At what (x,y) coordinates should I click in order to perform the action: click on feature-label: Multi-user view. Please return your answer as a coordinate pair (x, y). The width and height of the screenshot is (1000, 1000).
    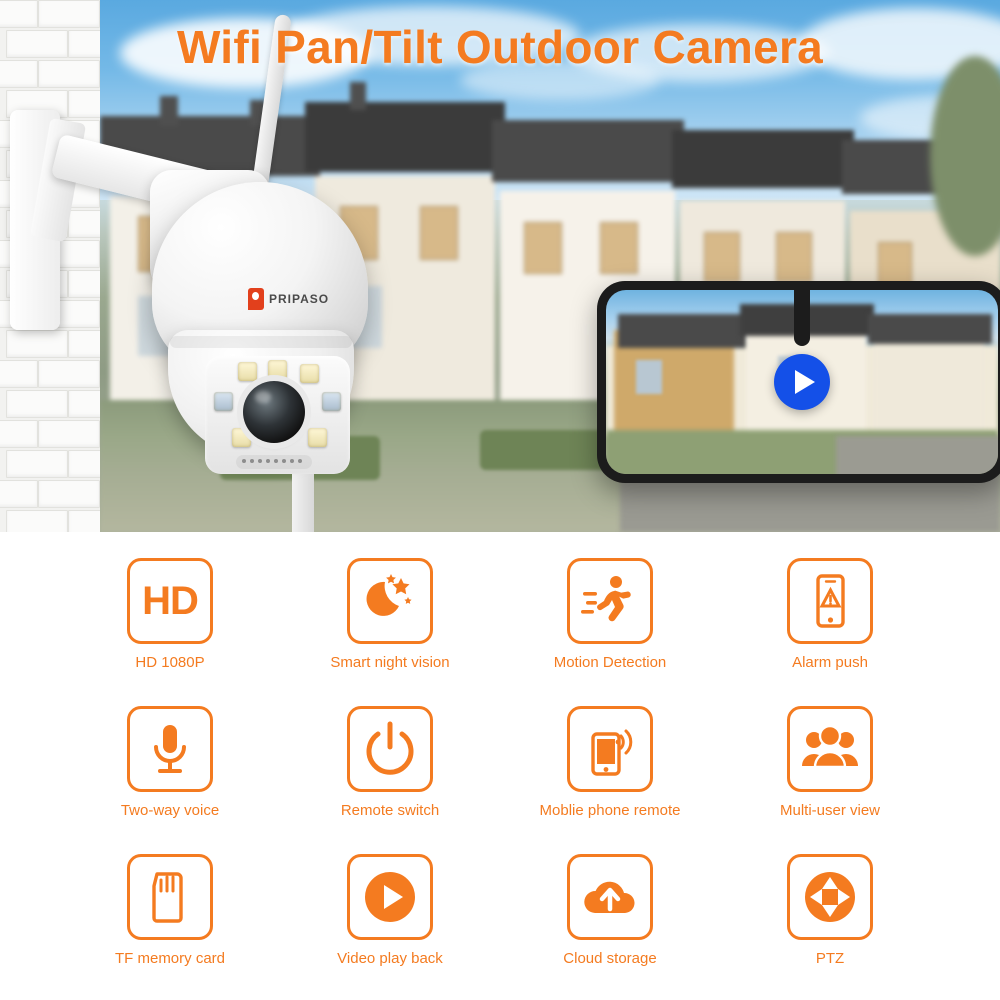
    Looking at the image, I should click on (830, 810).